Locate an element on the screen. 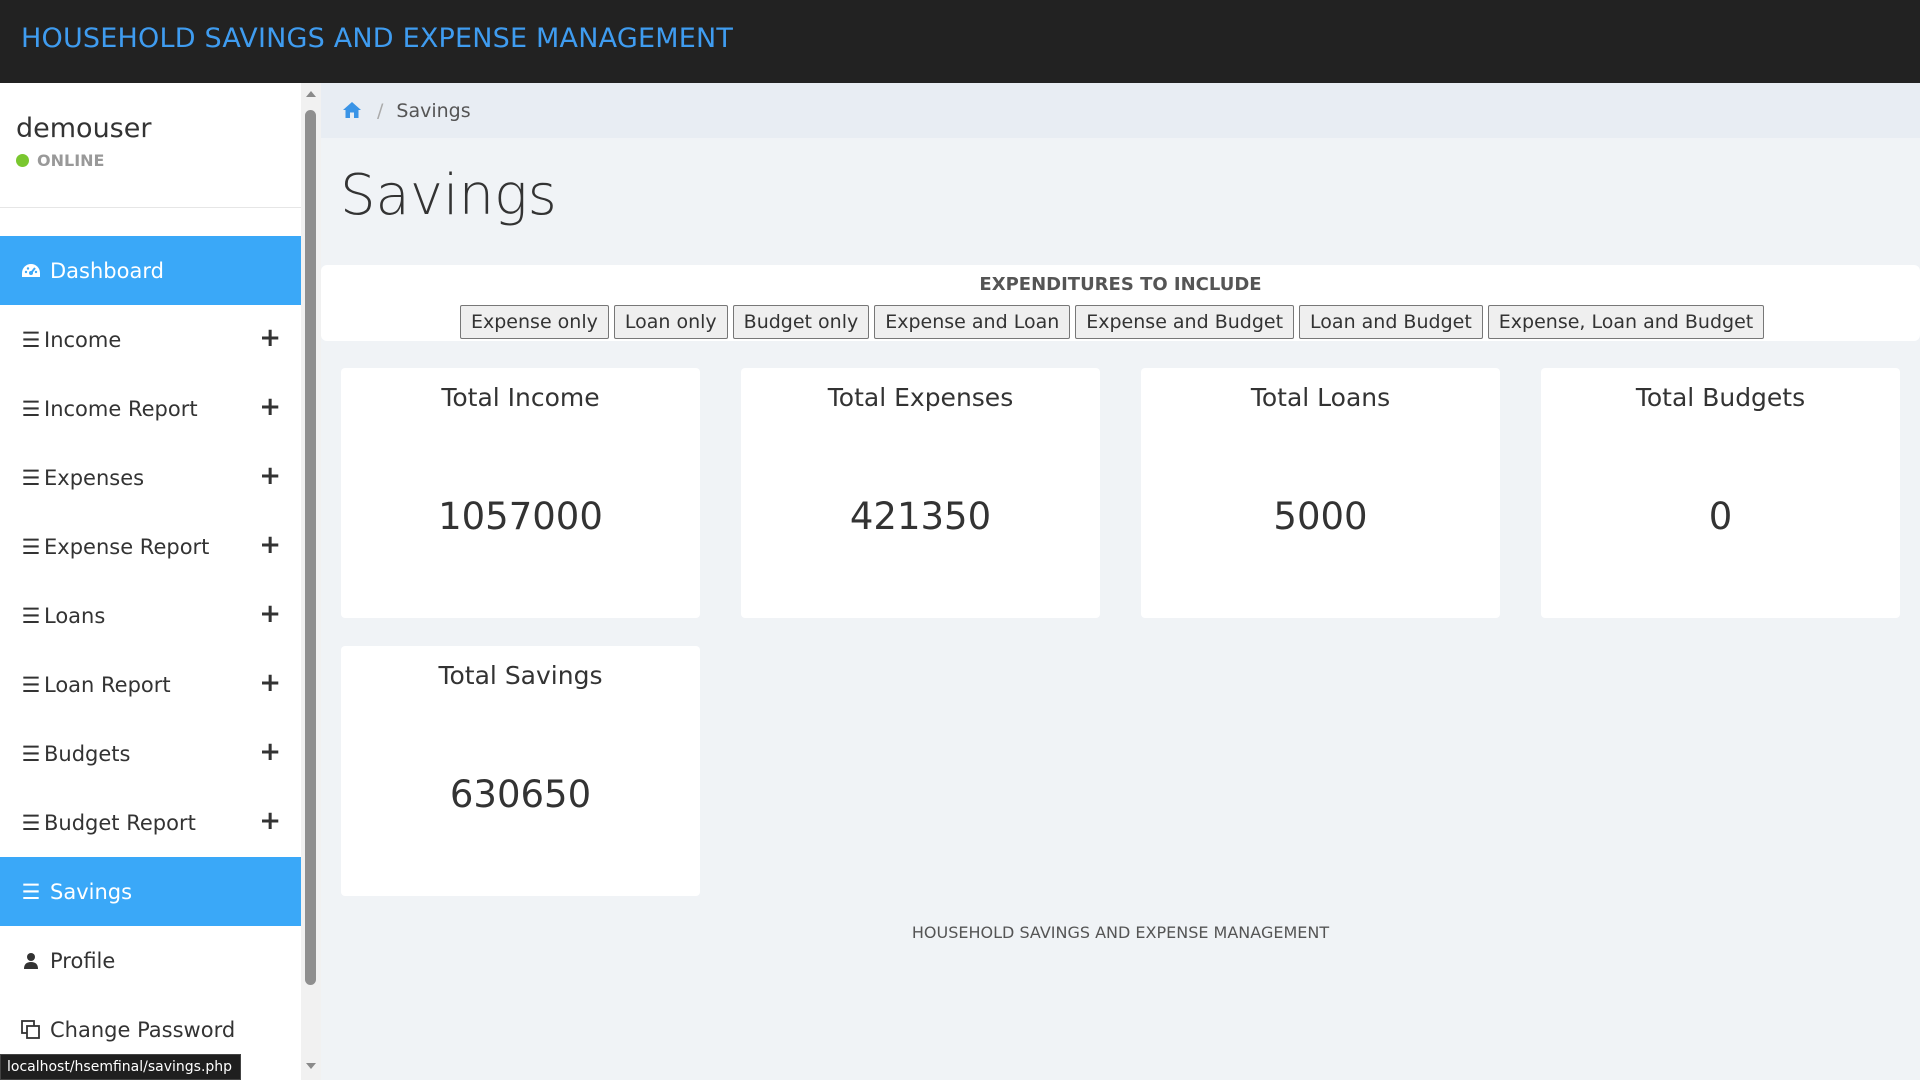 This screenshot has width=1920, height=1080. sidebar-item-label: Change Password is located at coordinates (143, 1029).